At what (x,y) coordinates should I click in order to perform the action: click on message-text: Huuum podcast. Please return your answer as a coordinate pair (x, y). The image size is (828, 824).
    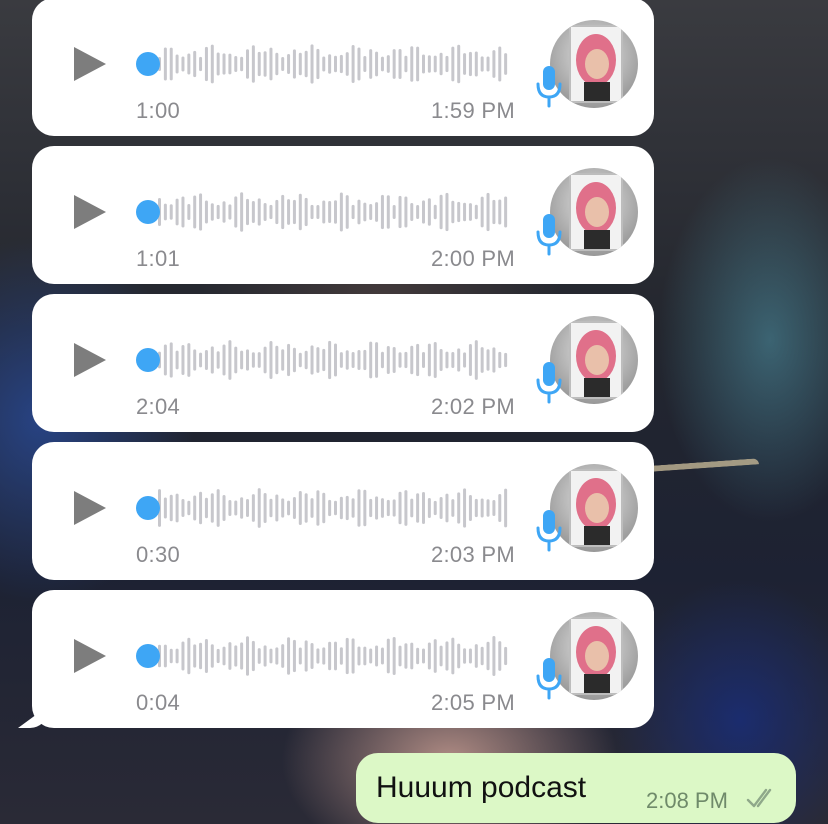
    Looking at the image, I should click on (481, 787).